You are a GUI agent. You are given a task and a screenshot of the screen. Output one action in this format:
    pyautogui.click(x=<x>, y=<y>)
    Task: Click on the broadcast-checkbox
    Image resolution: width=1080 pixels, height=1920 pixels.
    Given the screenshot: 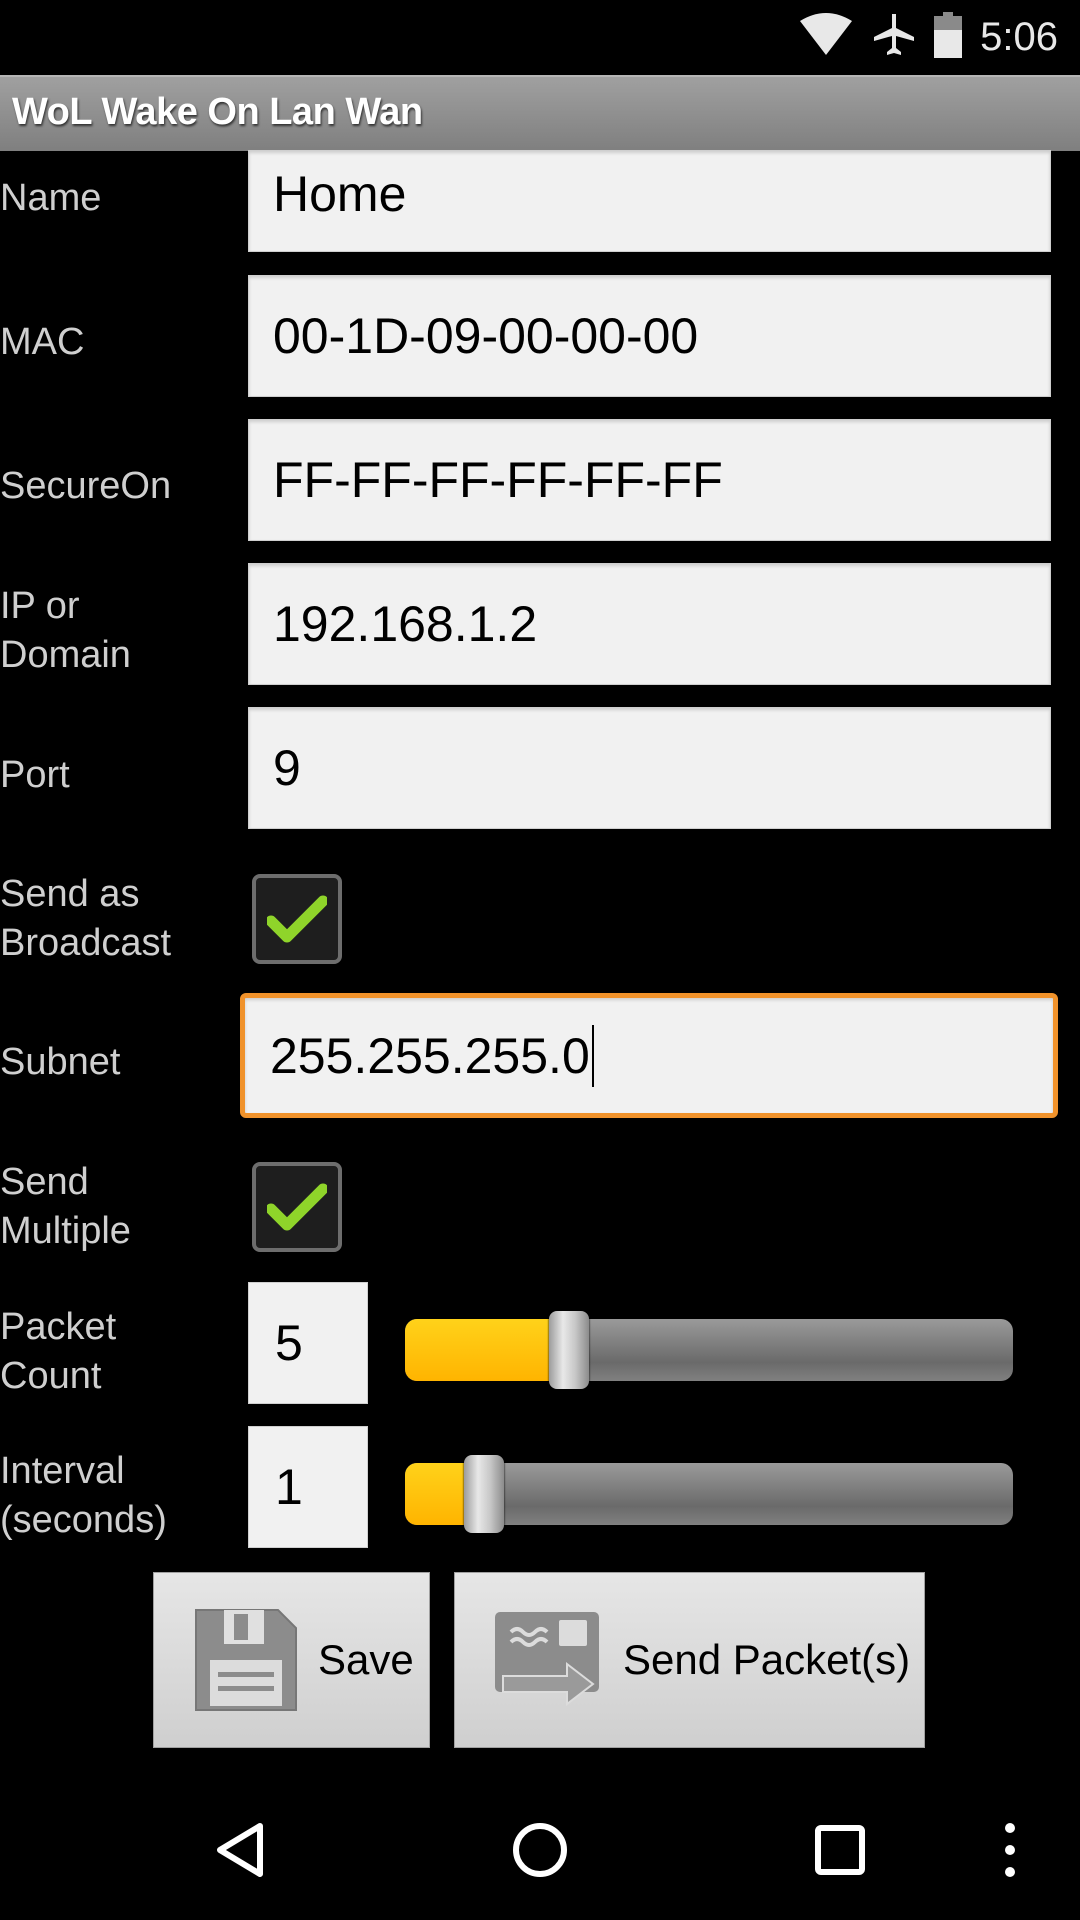 What is the action you would take?
    pyautogui.click(x=297, y=919)
    